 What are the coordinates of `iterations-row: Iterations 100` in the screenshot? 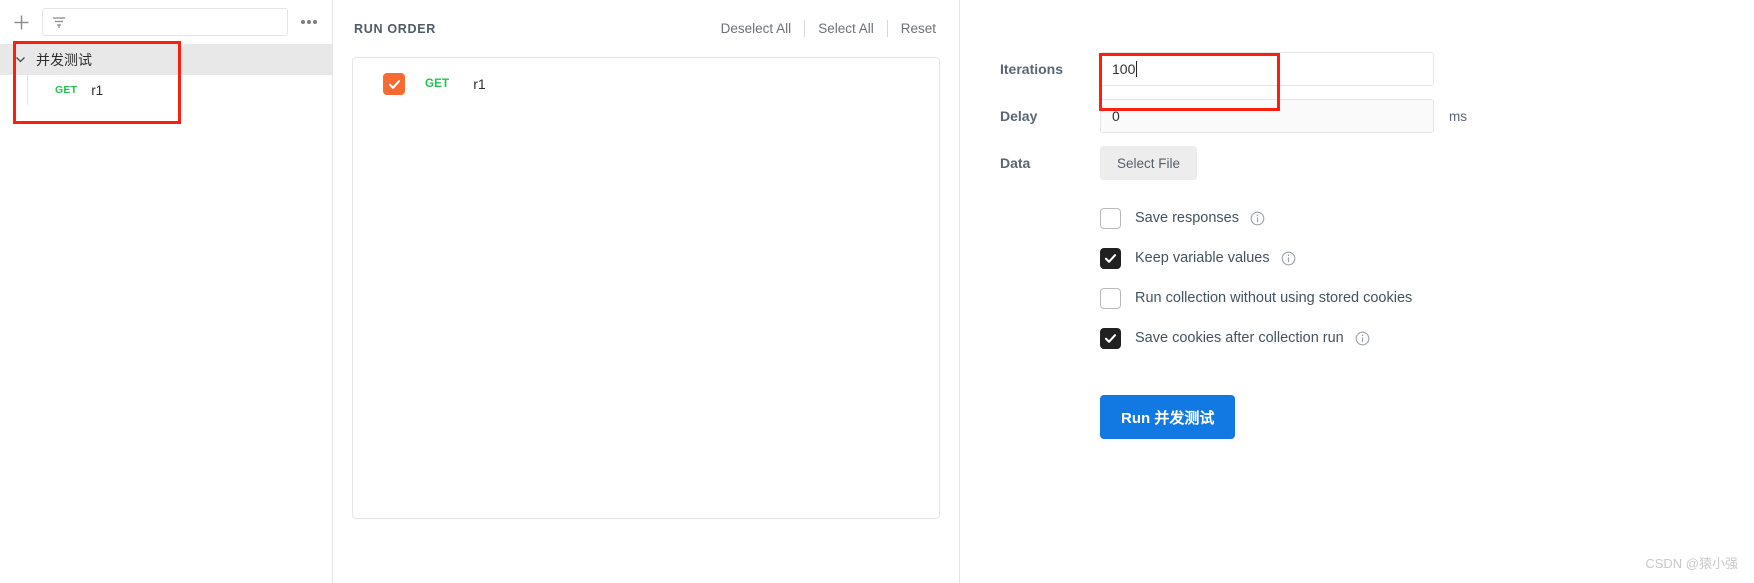 It's located at (1357, 69).